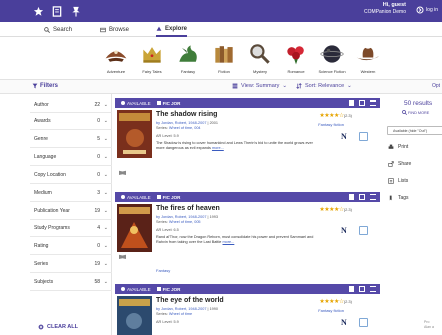 The height and width of the screenshot is (335, 442). I want to click on filter-author: Author 22 ⌄, so click(71, 105).